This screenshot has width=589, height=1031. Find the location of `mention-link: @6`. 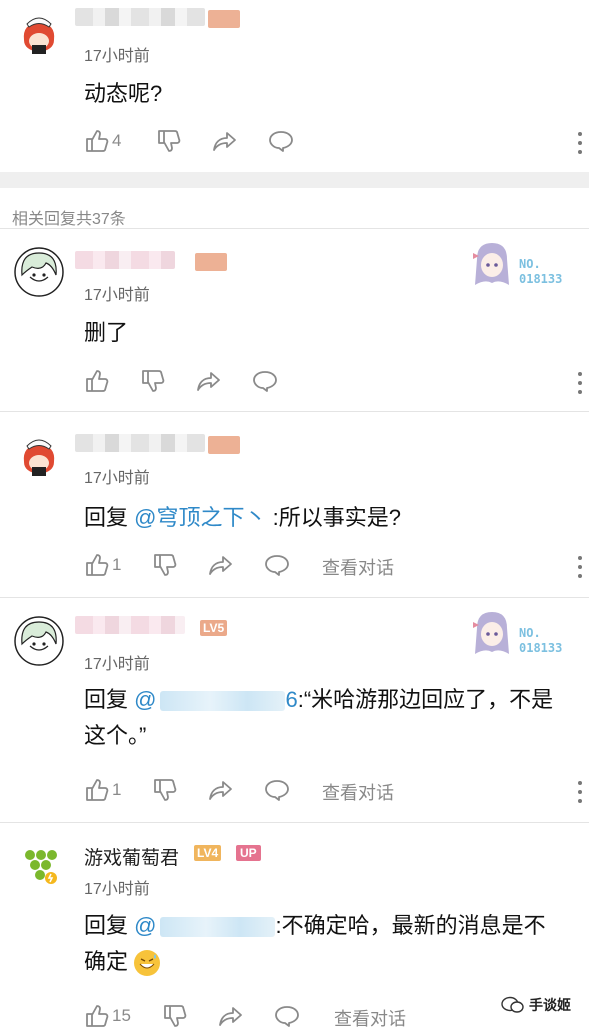

mention-link: @6 is located at coordinates (216, 699).